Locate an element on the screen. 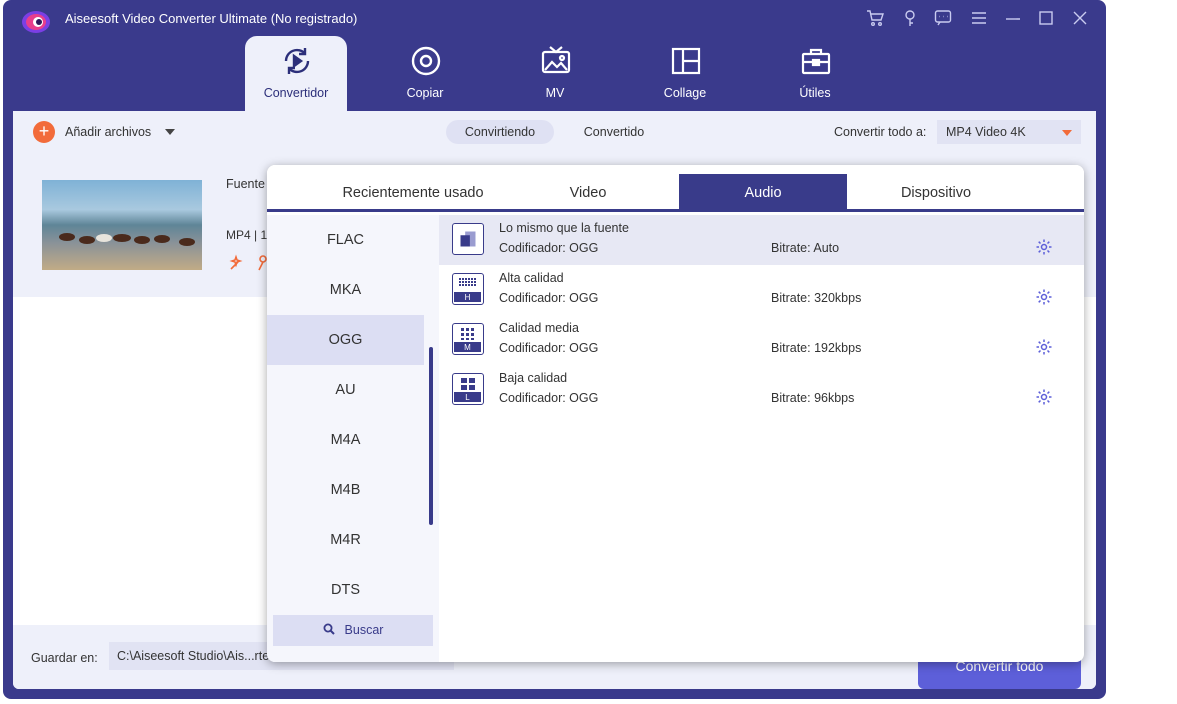  format-item-flac: FLAC is located at coordinates (345, 240).